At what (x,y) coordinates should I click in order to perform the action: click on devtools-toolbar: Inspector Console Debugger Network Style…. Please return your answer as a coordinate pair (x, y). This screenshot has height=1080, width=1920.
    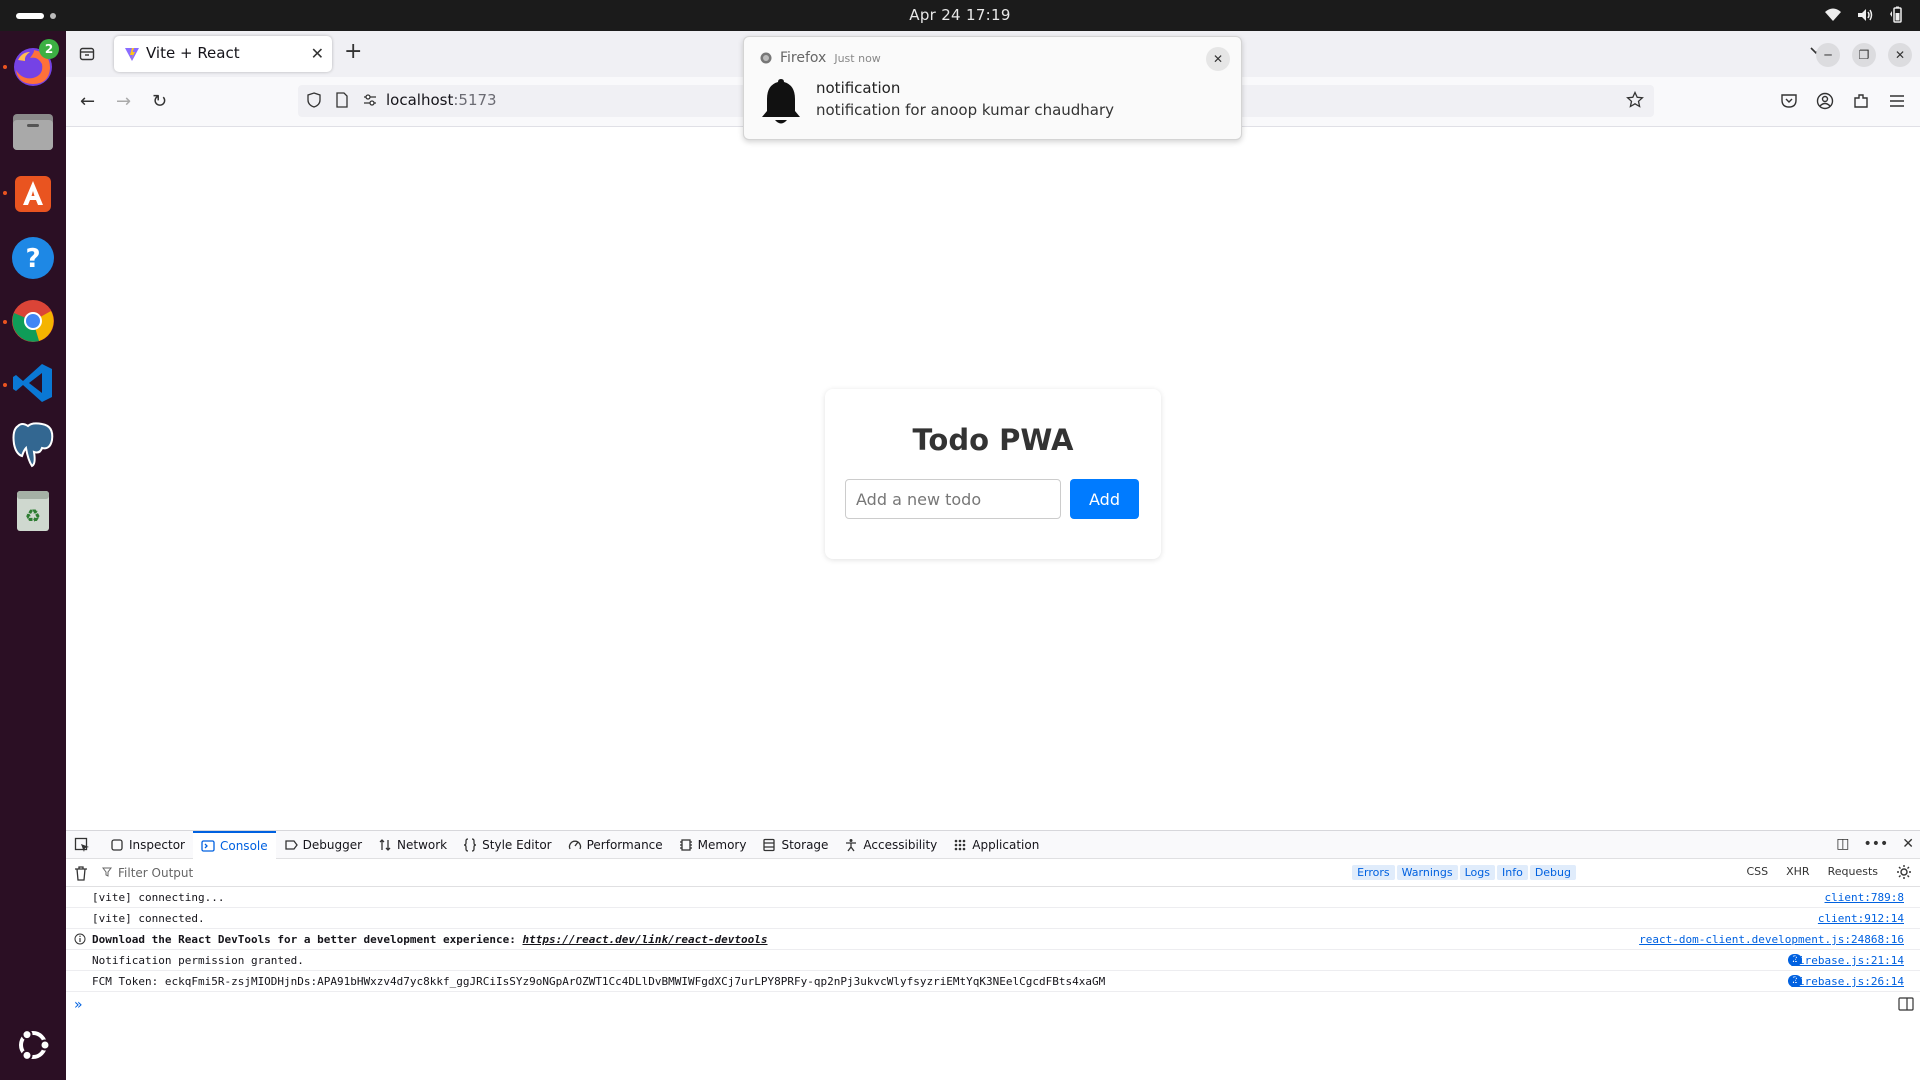
    Looking at the image, I should click on (993, 845).